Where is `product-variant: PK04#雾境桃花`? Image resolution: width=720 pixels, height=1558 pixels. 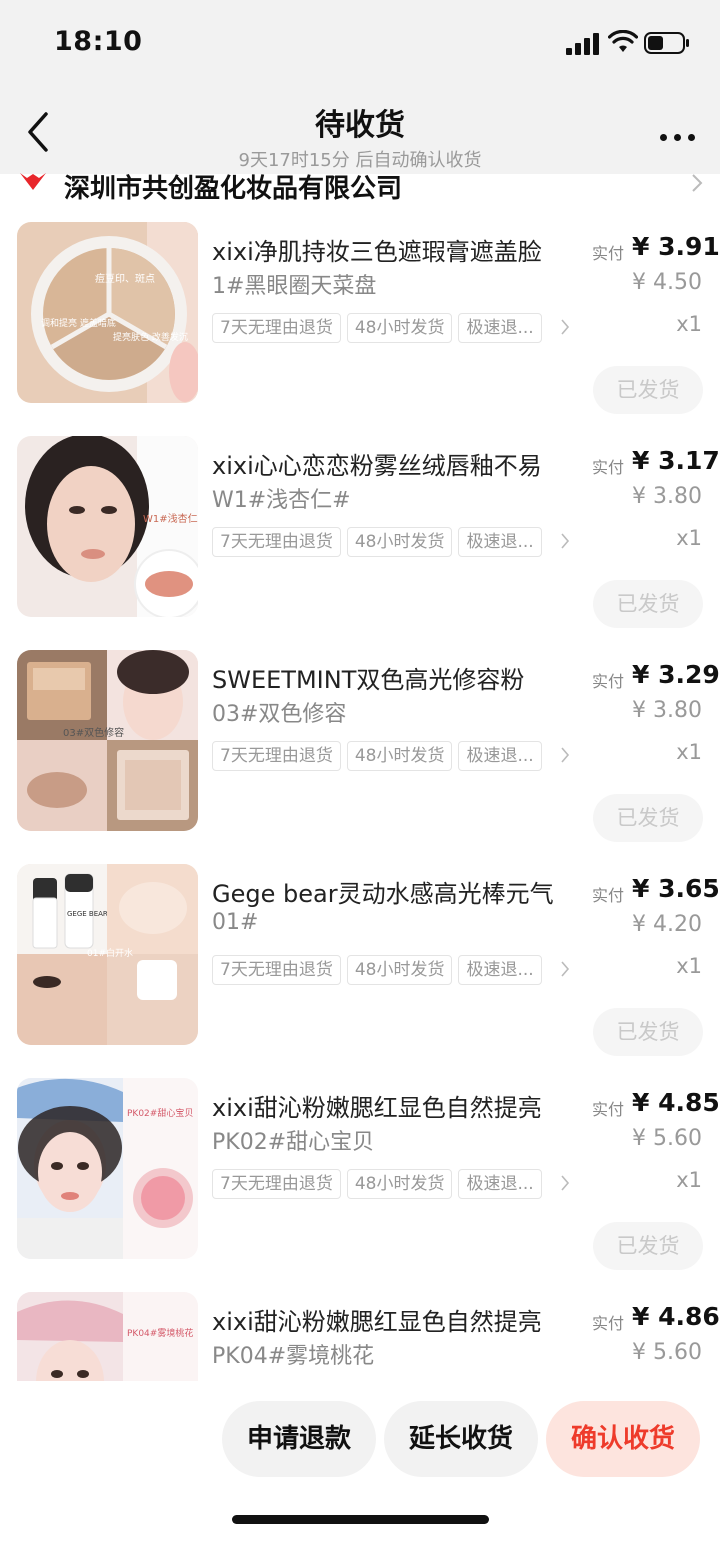
product-variant: PK04#雾境桃花 is located at coordinates (293, 1356).